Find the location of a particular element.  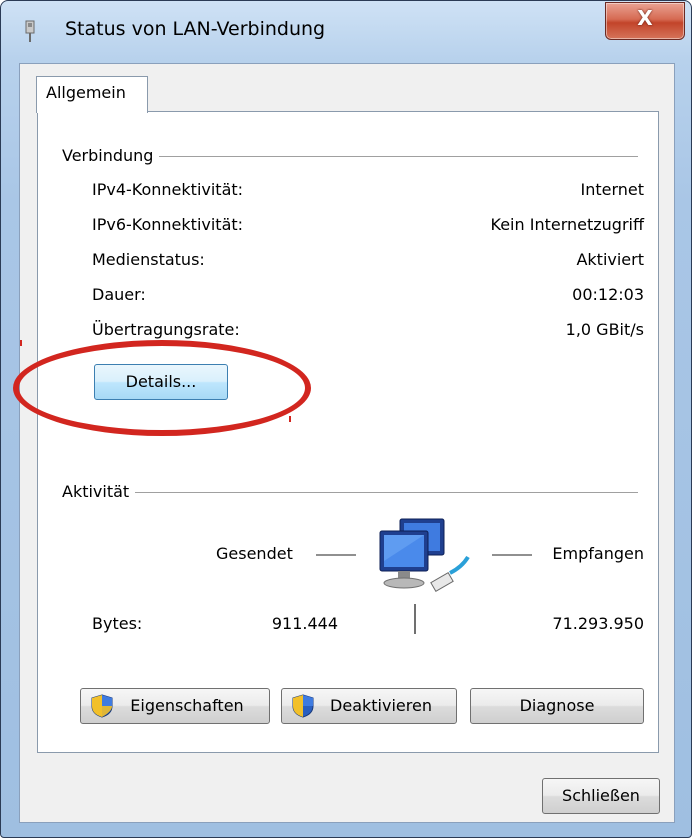

disable-button-label: Deaktivieren is located at coordinates (381, 705).